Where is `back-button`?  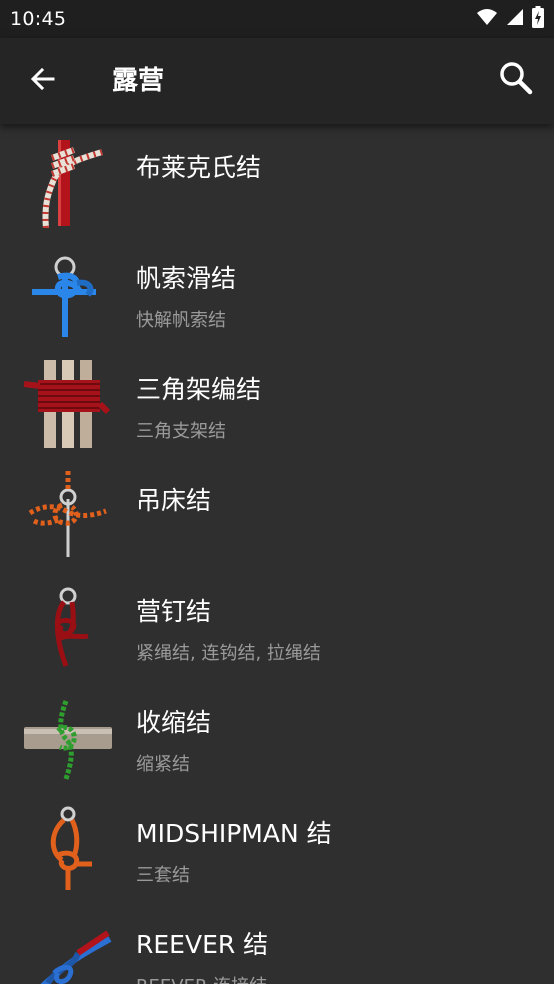
back-button is located at coordinates (43, 81).